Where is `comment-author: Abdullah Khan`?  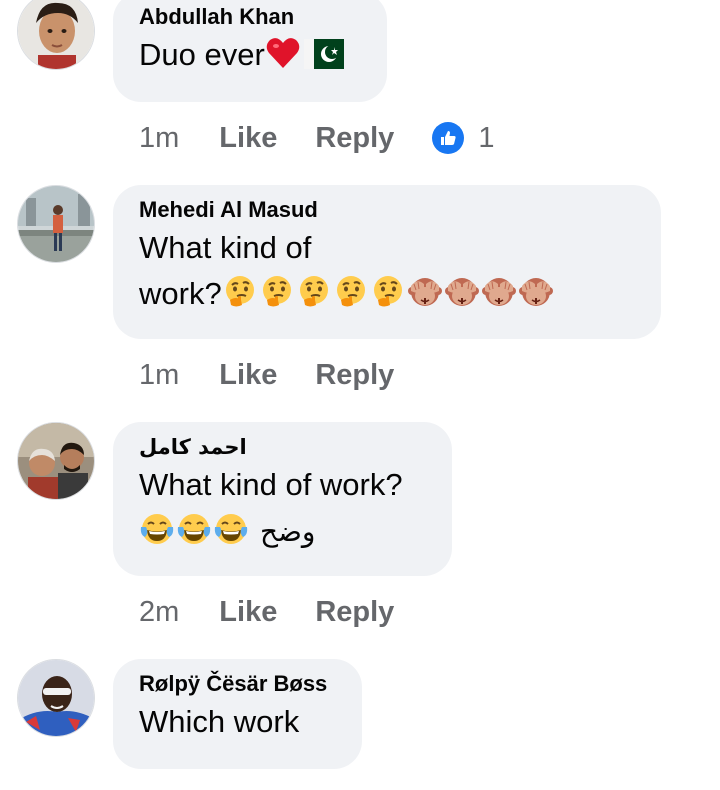
comment-author: Abdullah Khan is located at coordinates (250, 17).